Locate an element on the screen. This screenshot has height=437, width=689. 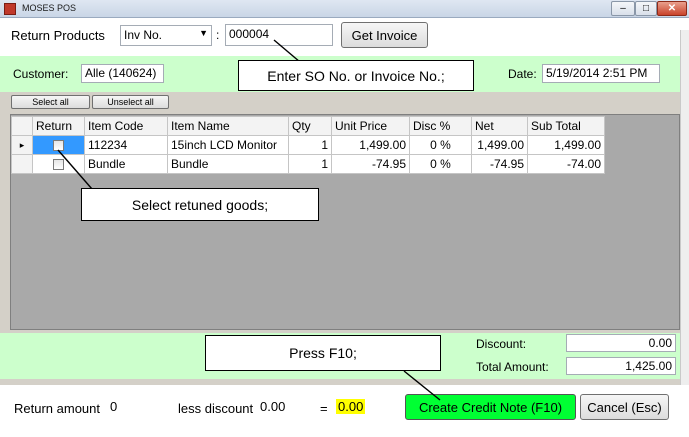
callout-select-goods: Select retuned goods; is located at coordinates (200, 204).